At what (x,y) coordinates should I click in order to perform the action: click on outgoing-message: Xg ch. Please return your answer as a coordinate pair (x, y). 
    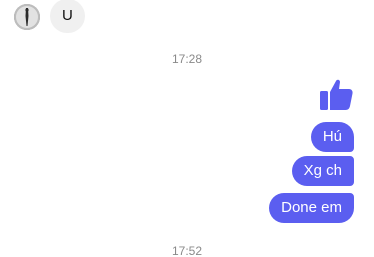
    Looking at the image, I should click on (322, 171).